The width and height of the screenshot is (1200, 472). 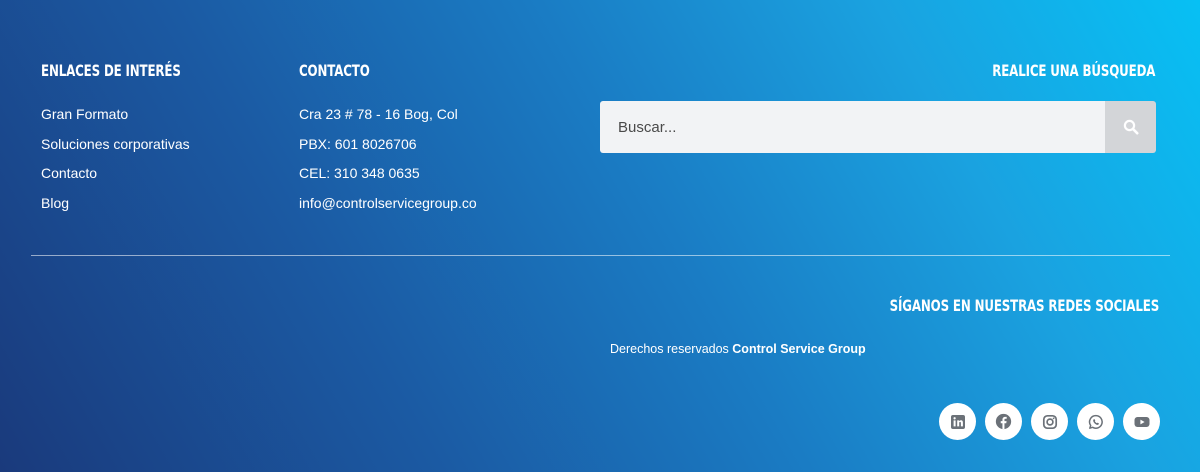 I want to click on search-icon, so click(x=1130, y=127).